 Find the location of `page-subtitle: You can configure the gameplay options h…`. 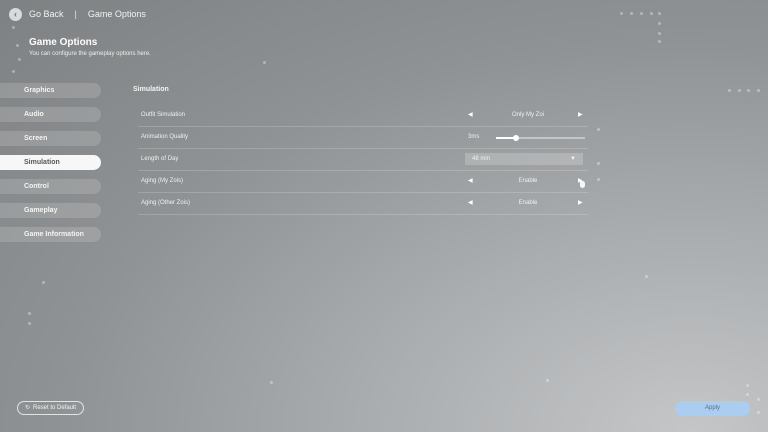

page-subtitle: You can configure the gameplay options h… is located at coordinates (90, 54).